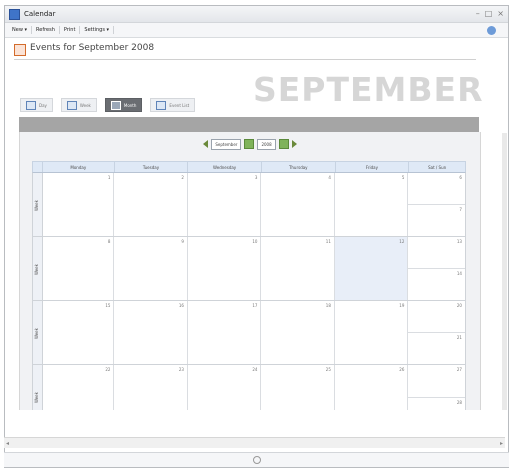  What do you see at coordinates (256, 177) in the screenshot?
I see `day-number: 3` at bounding box center [256, 177].